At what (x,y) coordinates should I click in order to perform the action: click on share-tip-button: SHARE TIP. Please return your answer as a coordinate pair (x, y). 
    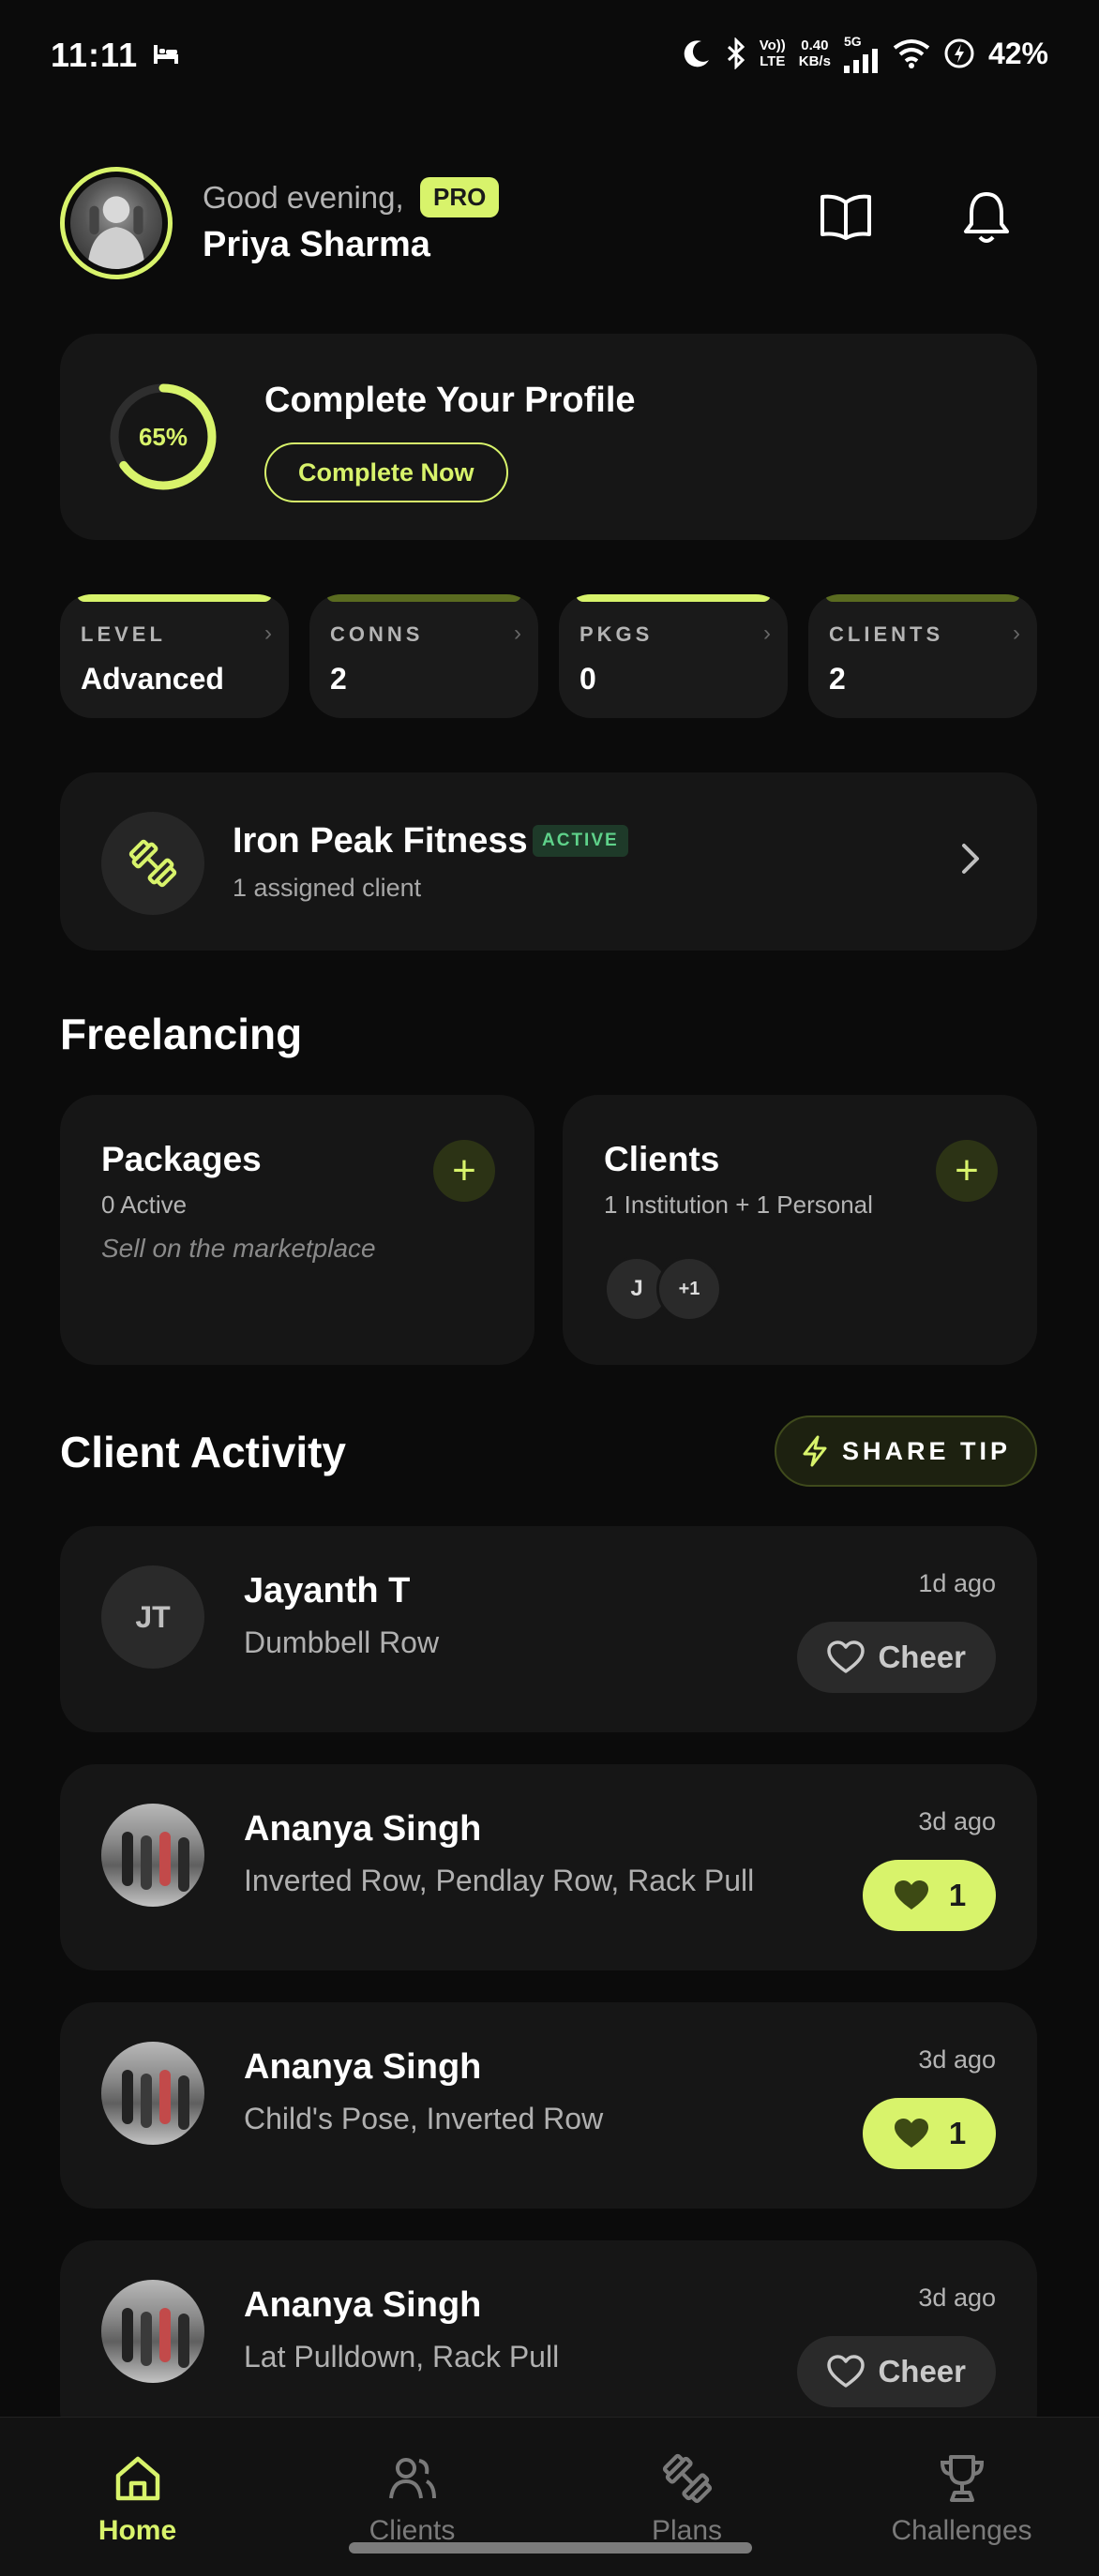
    Looking at the image, I should click on (906, 1451).